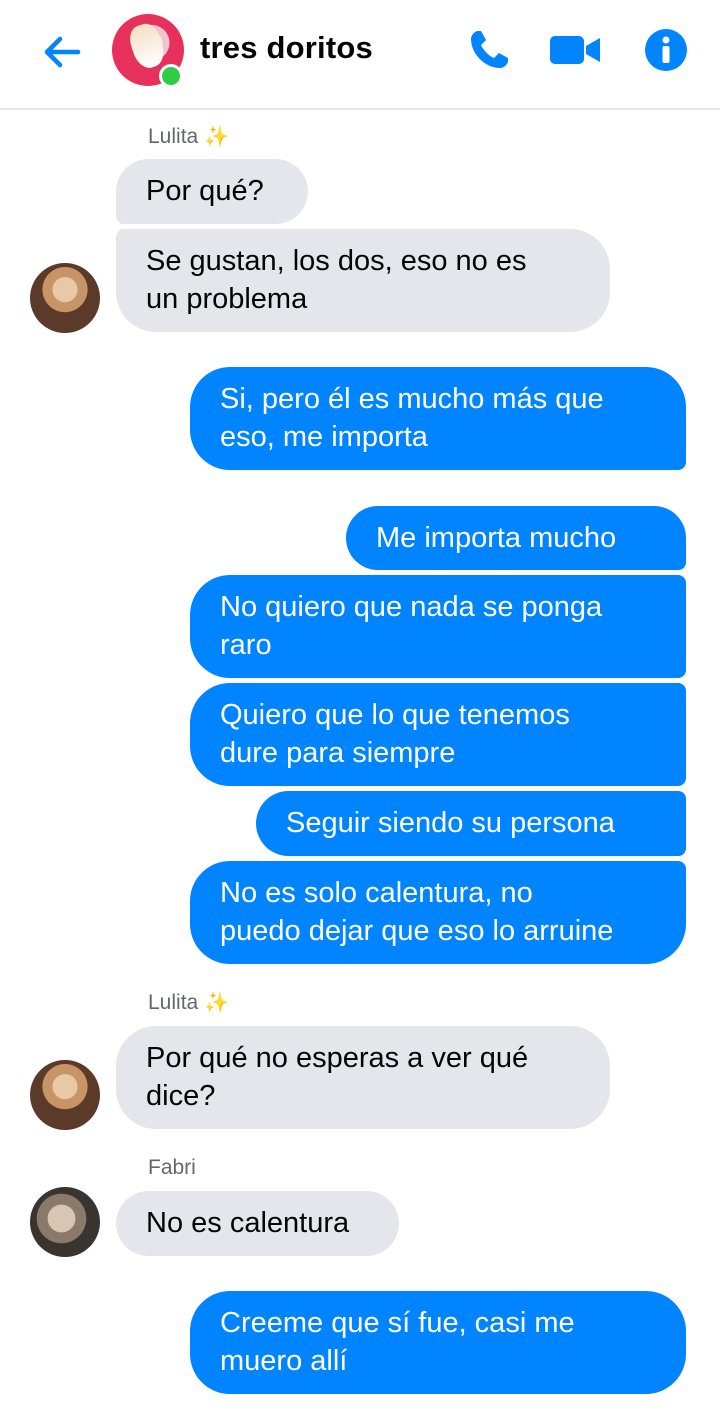 Image resolution: width=720 pixels, height=1411 pixels. What do you see at coordinates (337, 1058) in the screenshot?
I see `message-text: Por qué no esperas a ver qué` at bounding box center [337, 1058].